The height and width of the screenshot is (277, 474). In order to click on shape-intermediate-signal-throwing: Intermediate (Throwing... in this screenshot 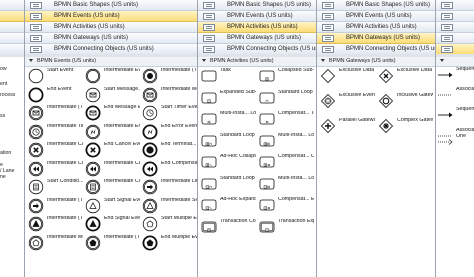, I will do `click(55, 225)`.